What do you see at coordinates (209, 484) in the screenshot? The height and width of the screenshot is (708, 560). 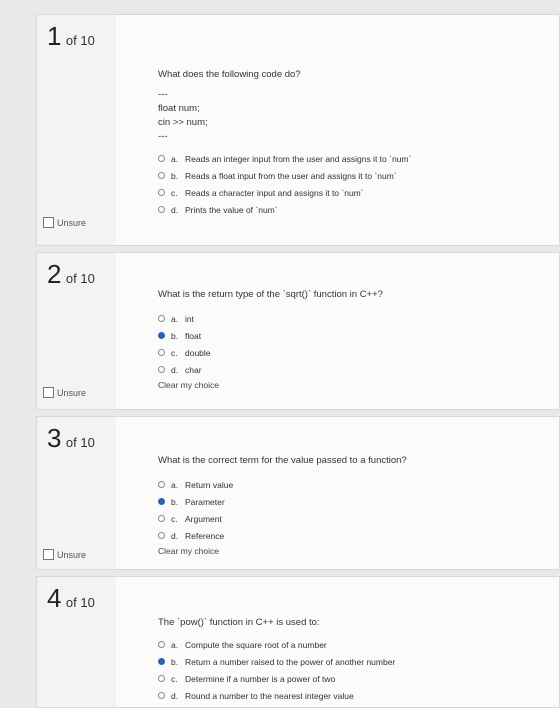 I see `option-text: Return value` at bounding box center [209, 484].